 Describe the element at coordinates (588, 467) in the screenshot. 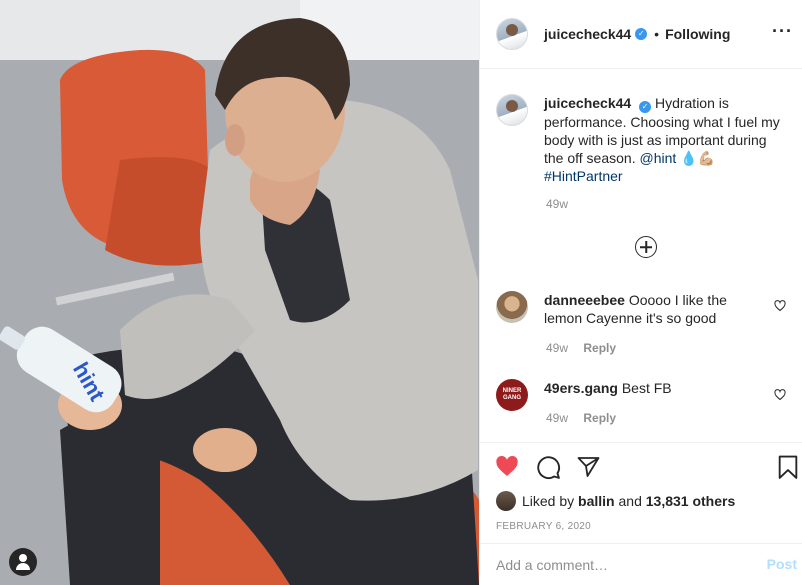

I see `share-icon` at that location.